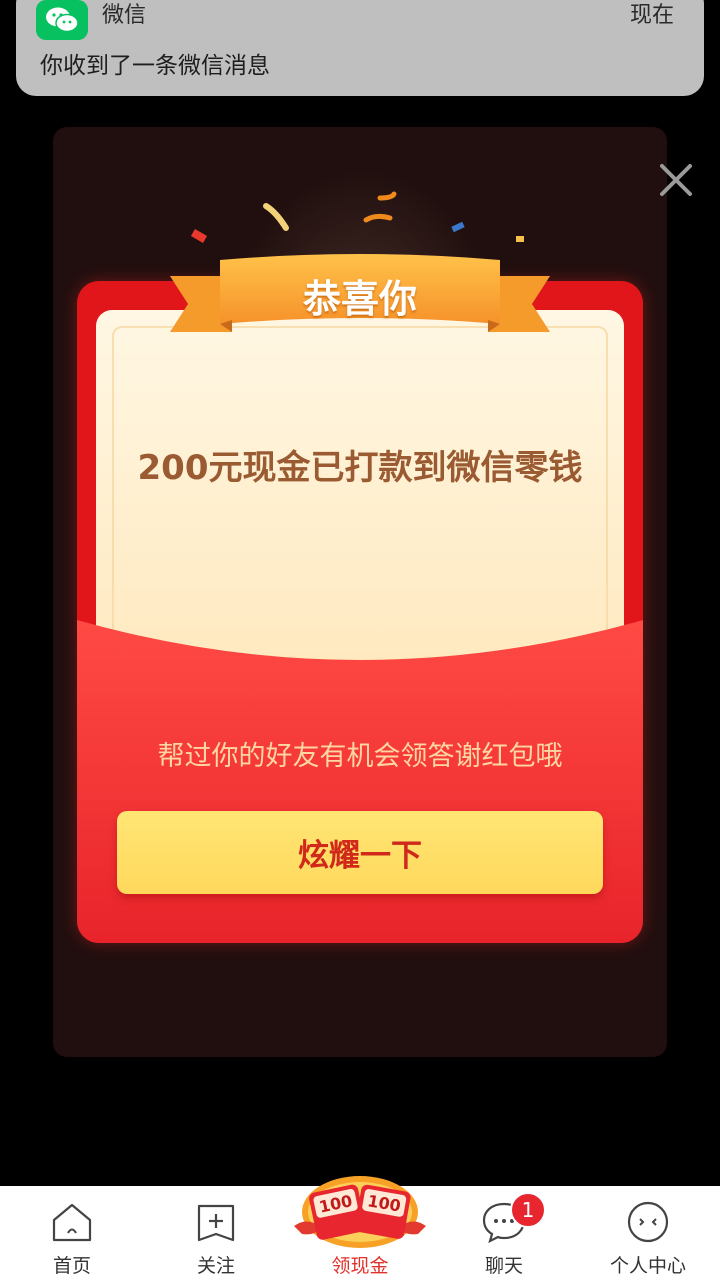  What do you see at coordinates (215, 1266) in the screenshot?
I see `tab-follow-label: 关注` at bounding box center [215, 1266].